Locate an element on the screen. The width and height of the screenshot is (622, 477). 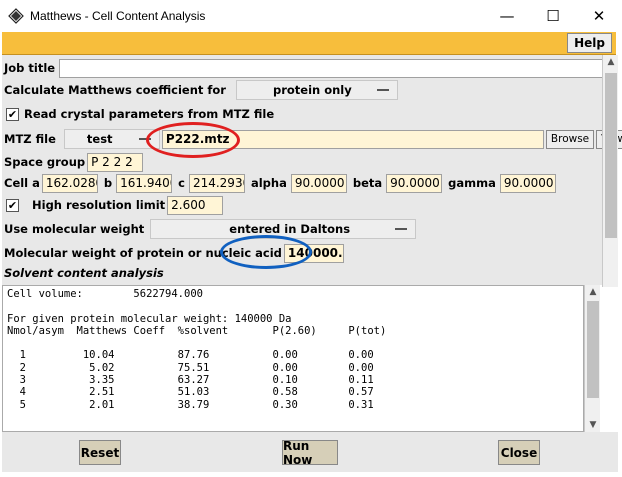
highres-input: 2.600 is located at coordinates (195, 205).